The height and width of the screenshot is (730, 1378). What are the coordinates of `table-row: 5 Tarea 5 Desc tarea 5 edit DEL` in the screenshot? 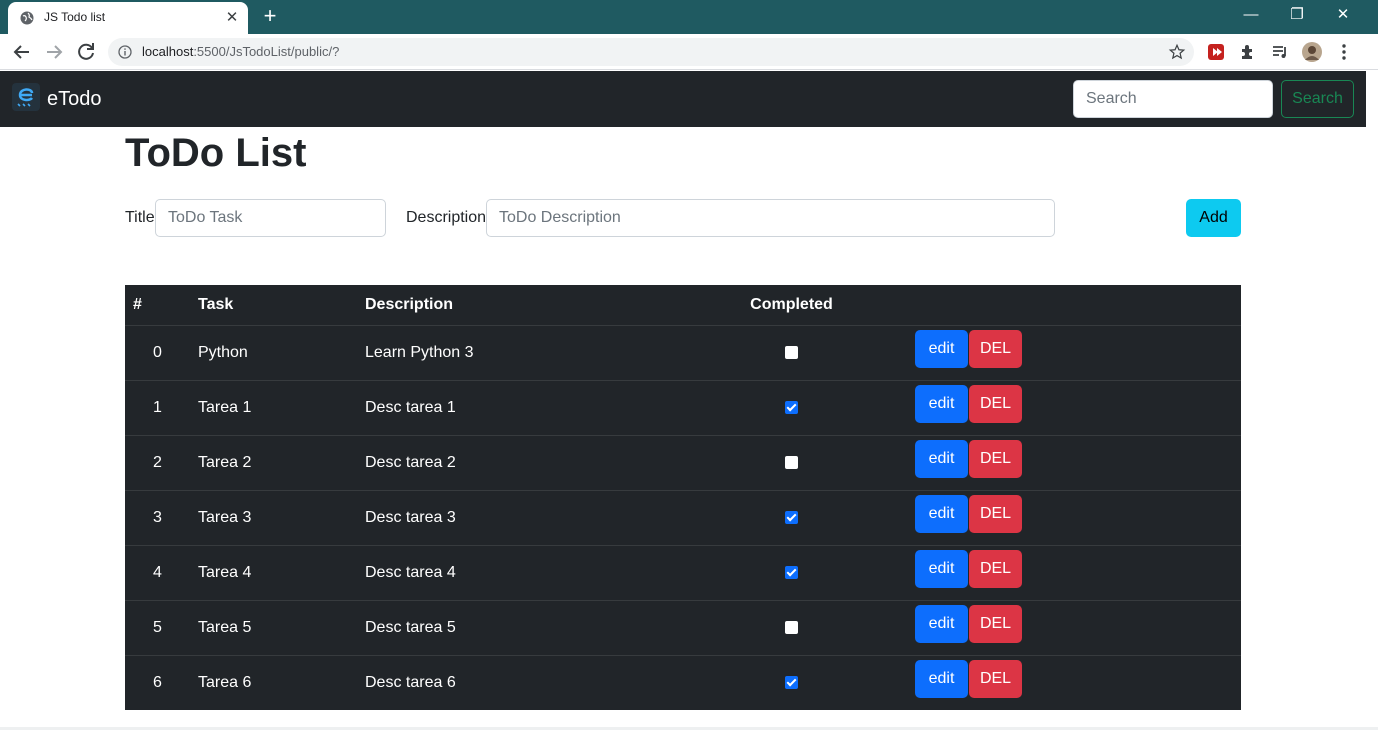 It's located at (683, 628).